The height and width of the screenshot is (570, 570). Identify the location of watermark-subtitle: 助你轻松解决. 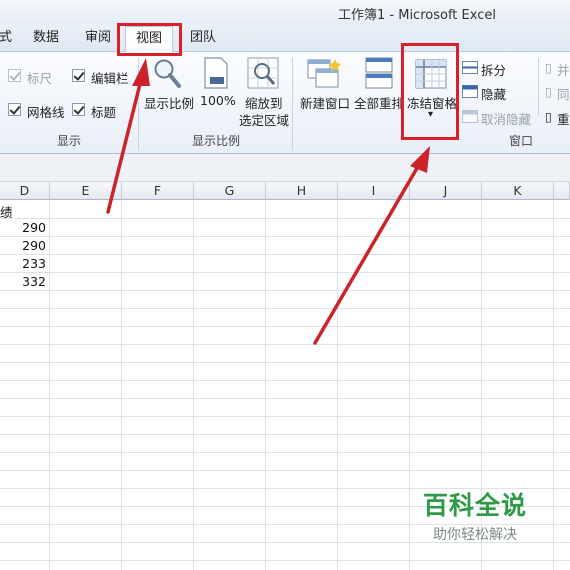
(475, 535).